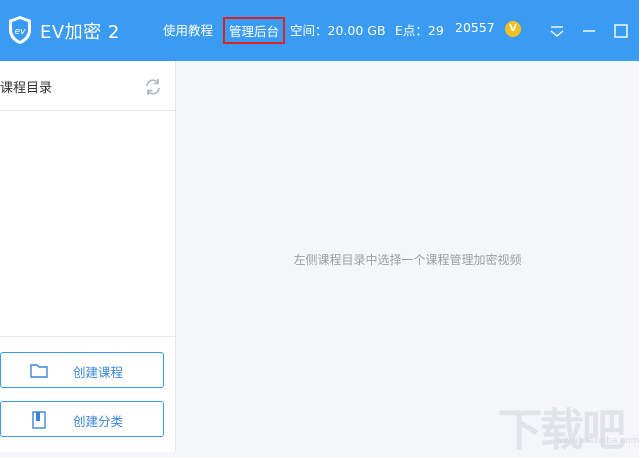 The height and width of the screenshot is (458, 639). I want to click on refresh-icon, so click(153, 87).